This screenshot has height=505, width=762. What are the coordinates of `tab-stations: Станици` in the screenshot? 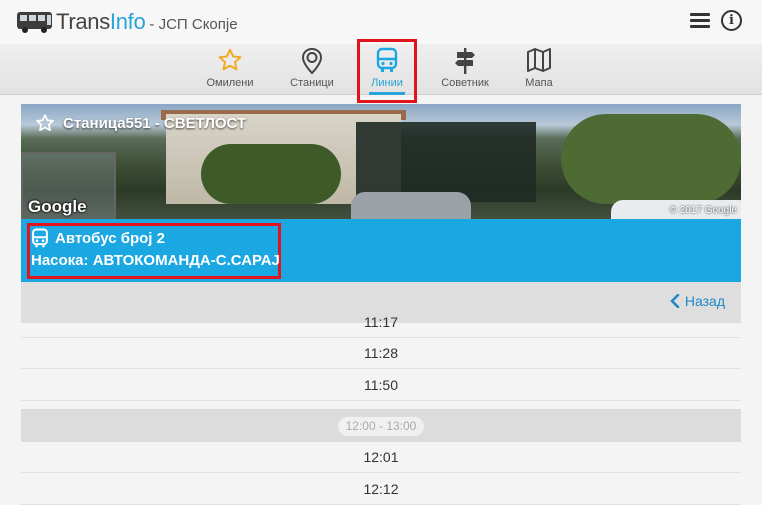 It's located at (312, 69).